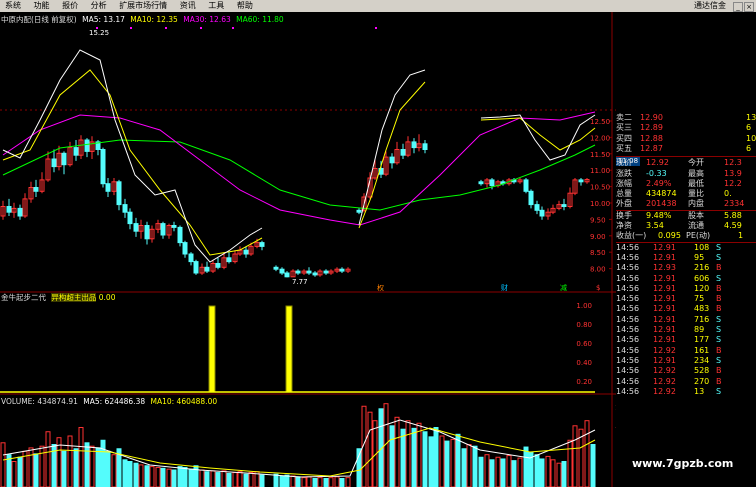 This screenshot has height=487, width=756. I want to click on price-tick-label: 10.50, so click(600, 188).